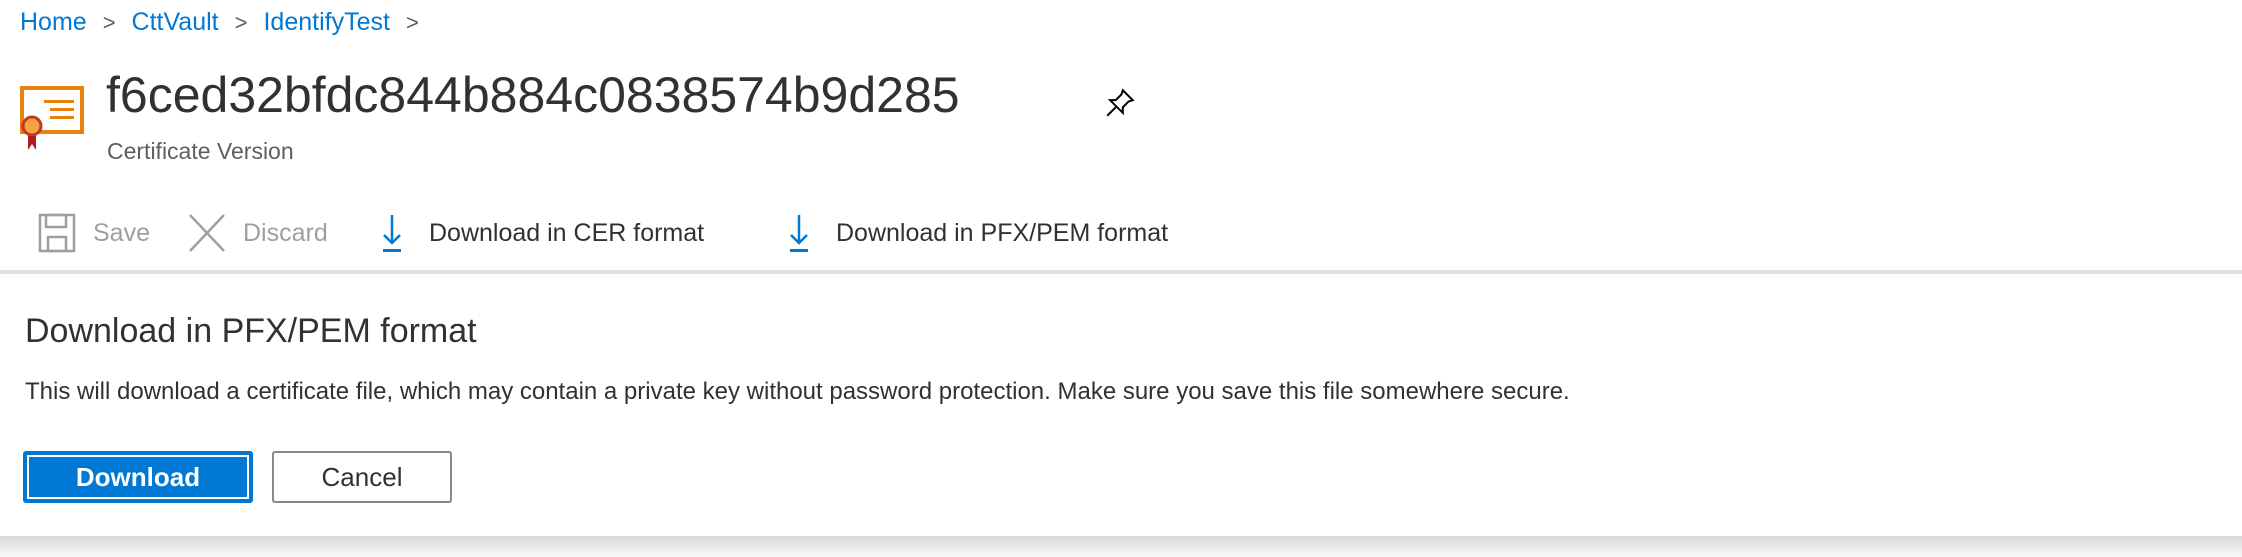 Image resolution: width=2242 pixels, height=557 pixels. Describe the element at coordinates (175, 22) in the screenshot. I see `breadcrumb-cttvault: CttVault` at that location.